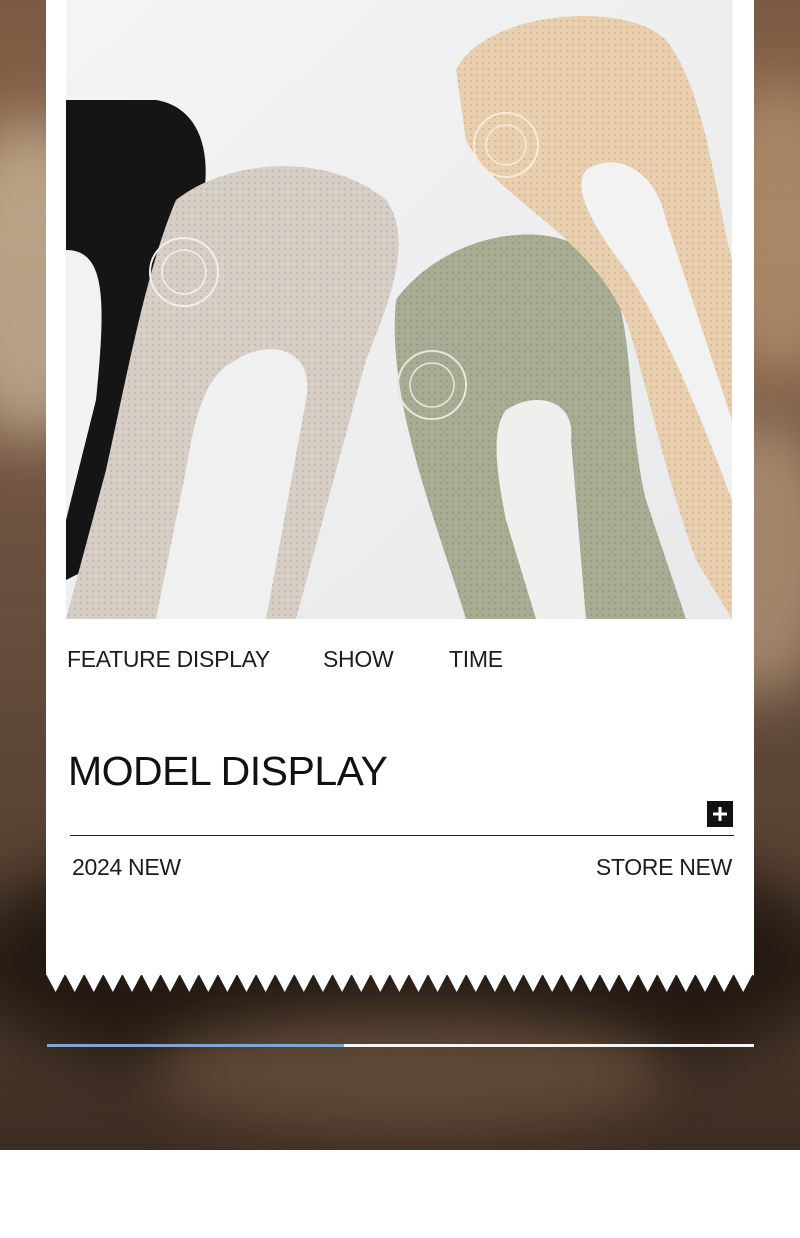  What do you see at coordinates (402, 835) in the screenshot?
I see `divider-line` at bounding box center [402, 835].